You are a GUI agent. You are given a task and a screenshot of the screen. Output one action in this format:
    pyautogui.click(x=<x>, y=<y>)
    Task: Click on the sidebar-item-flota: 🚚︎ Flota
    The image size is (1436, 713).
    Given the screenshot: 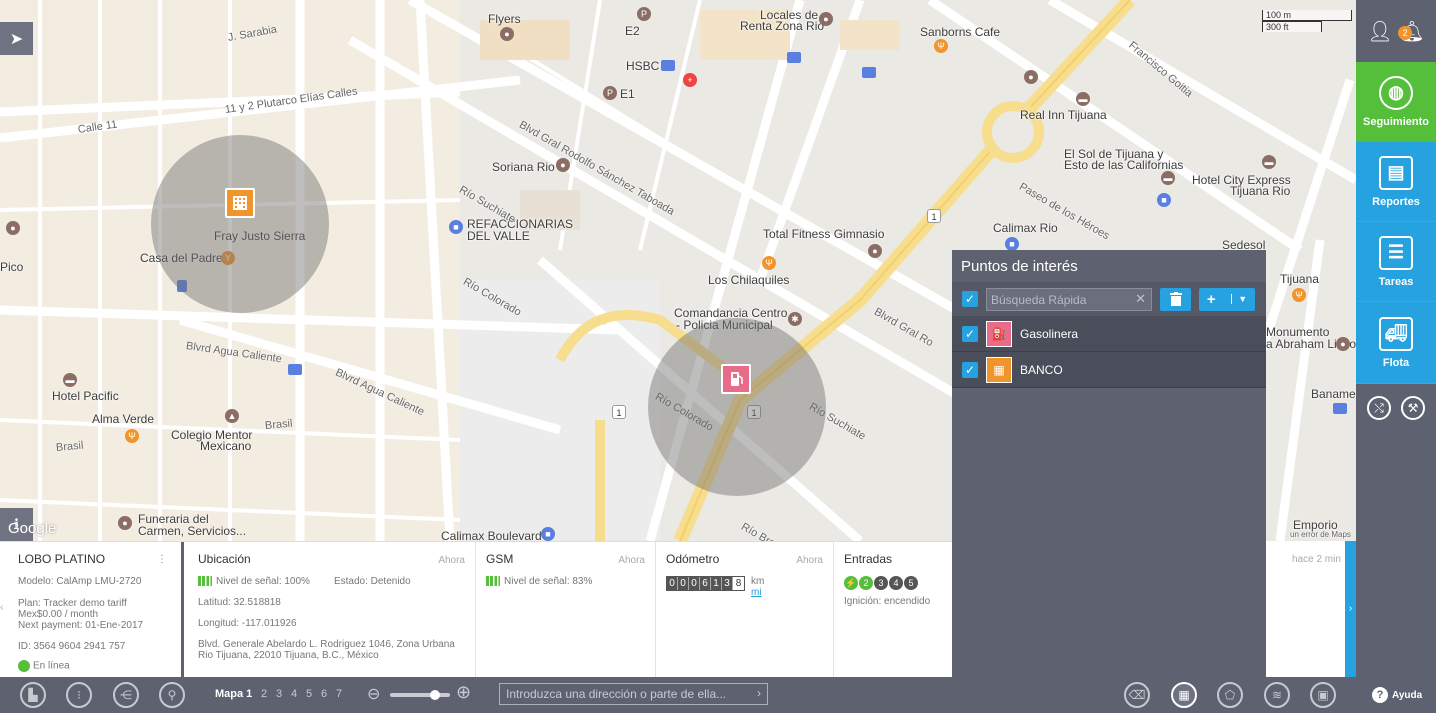 What is the action you would take?
    pyautogui.click(x=1396, y=343)
    